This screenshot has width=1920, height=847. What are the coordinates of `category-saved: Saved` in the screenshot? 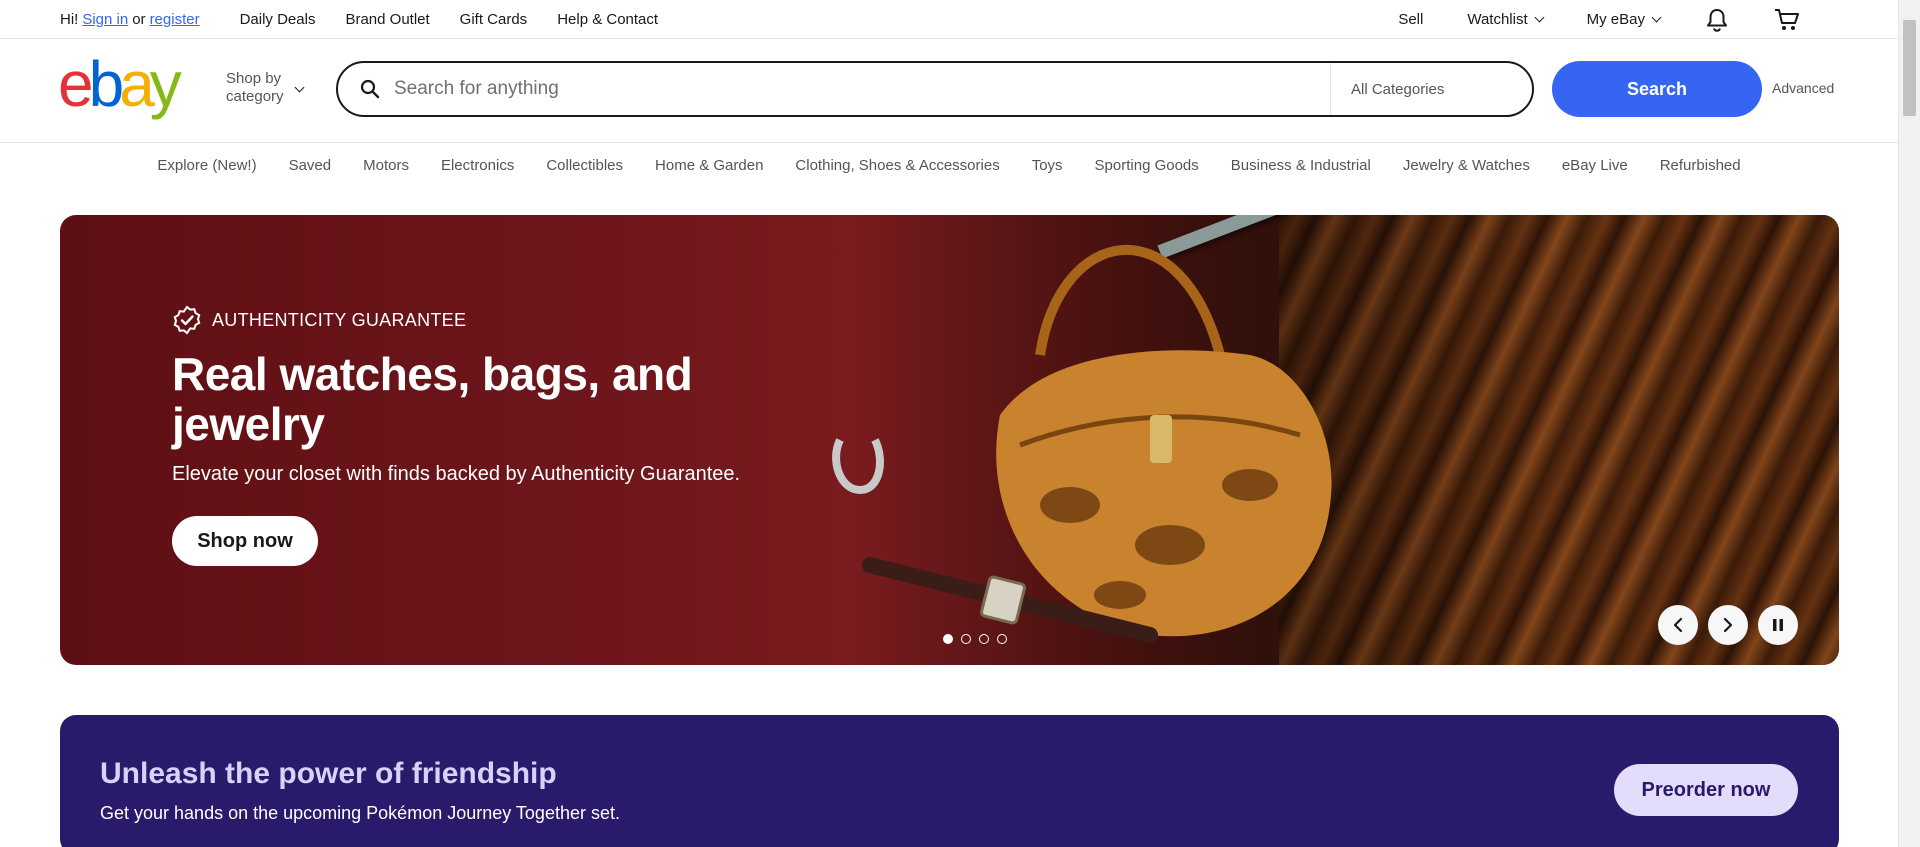 It's located at (310, 165).